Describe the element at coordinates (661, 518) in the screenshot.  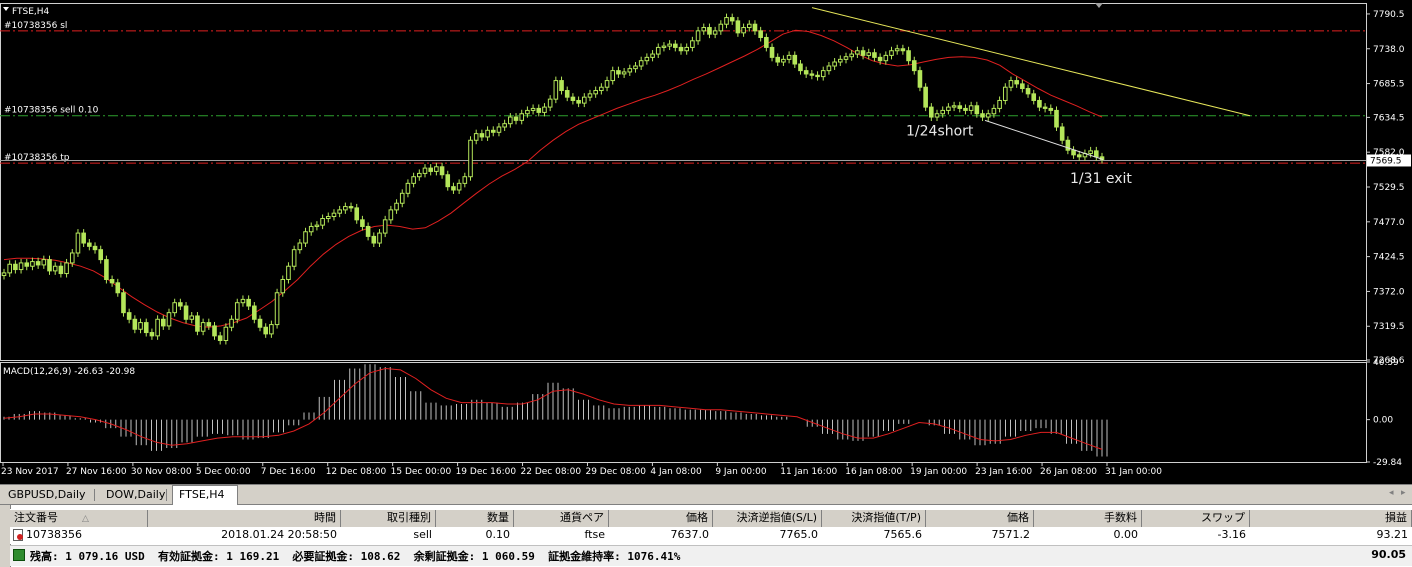
I see `col-price: 価格` at that location.